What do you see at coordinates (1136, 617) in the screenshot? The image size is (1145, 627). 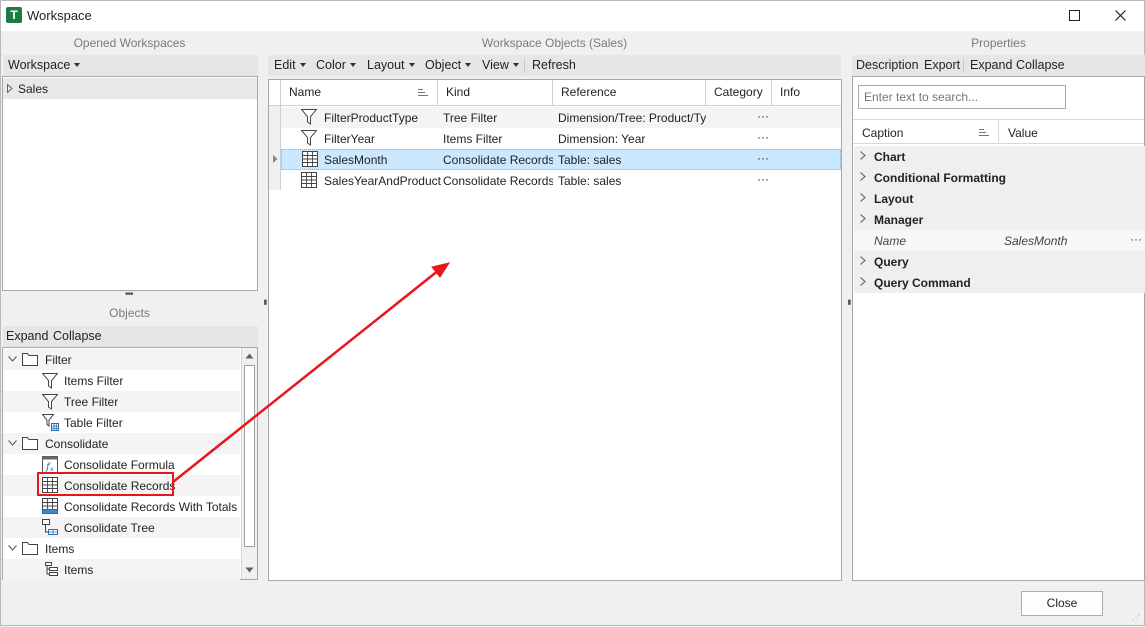 I see `resize-grip: ⋰` at bounding box center [1136, 617].